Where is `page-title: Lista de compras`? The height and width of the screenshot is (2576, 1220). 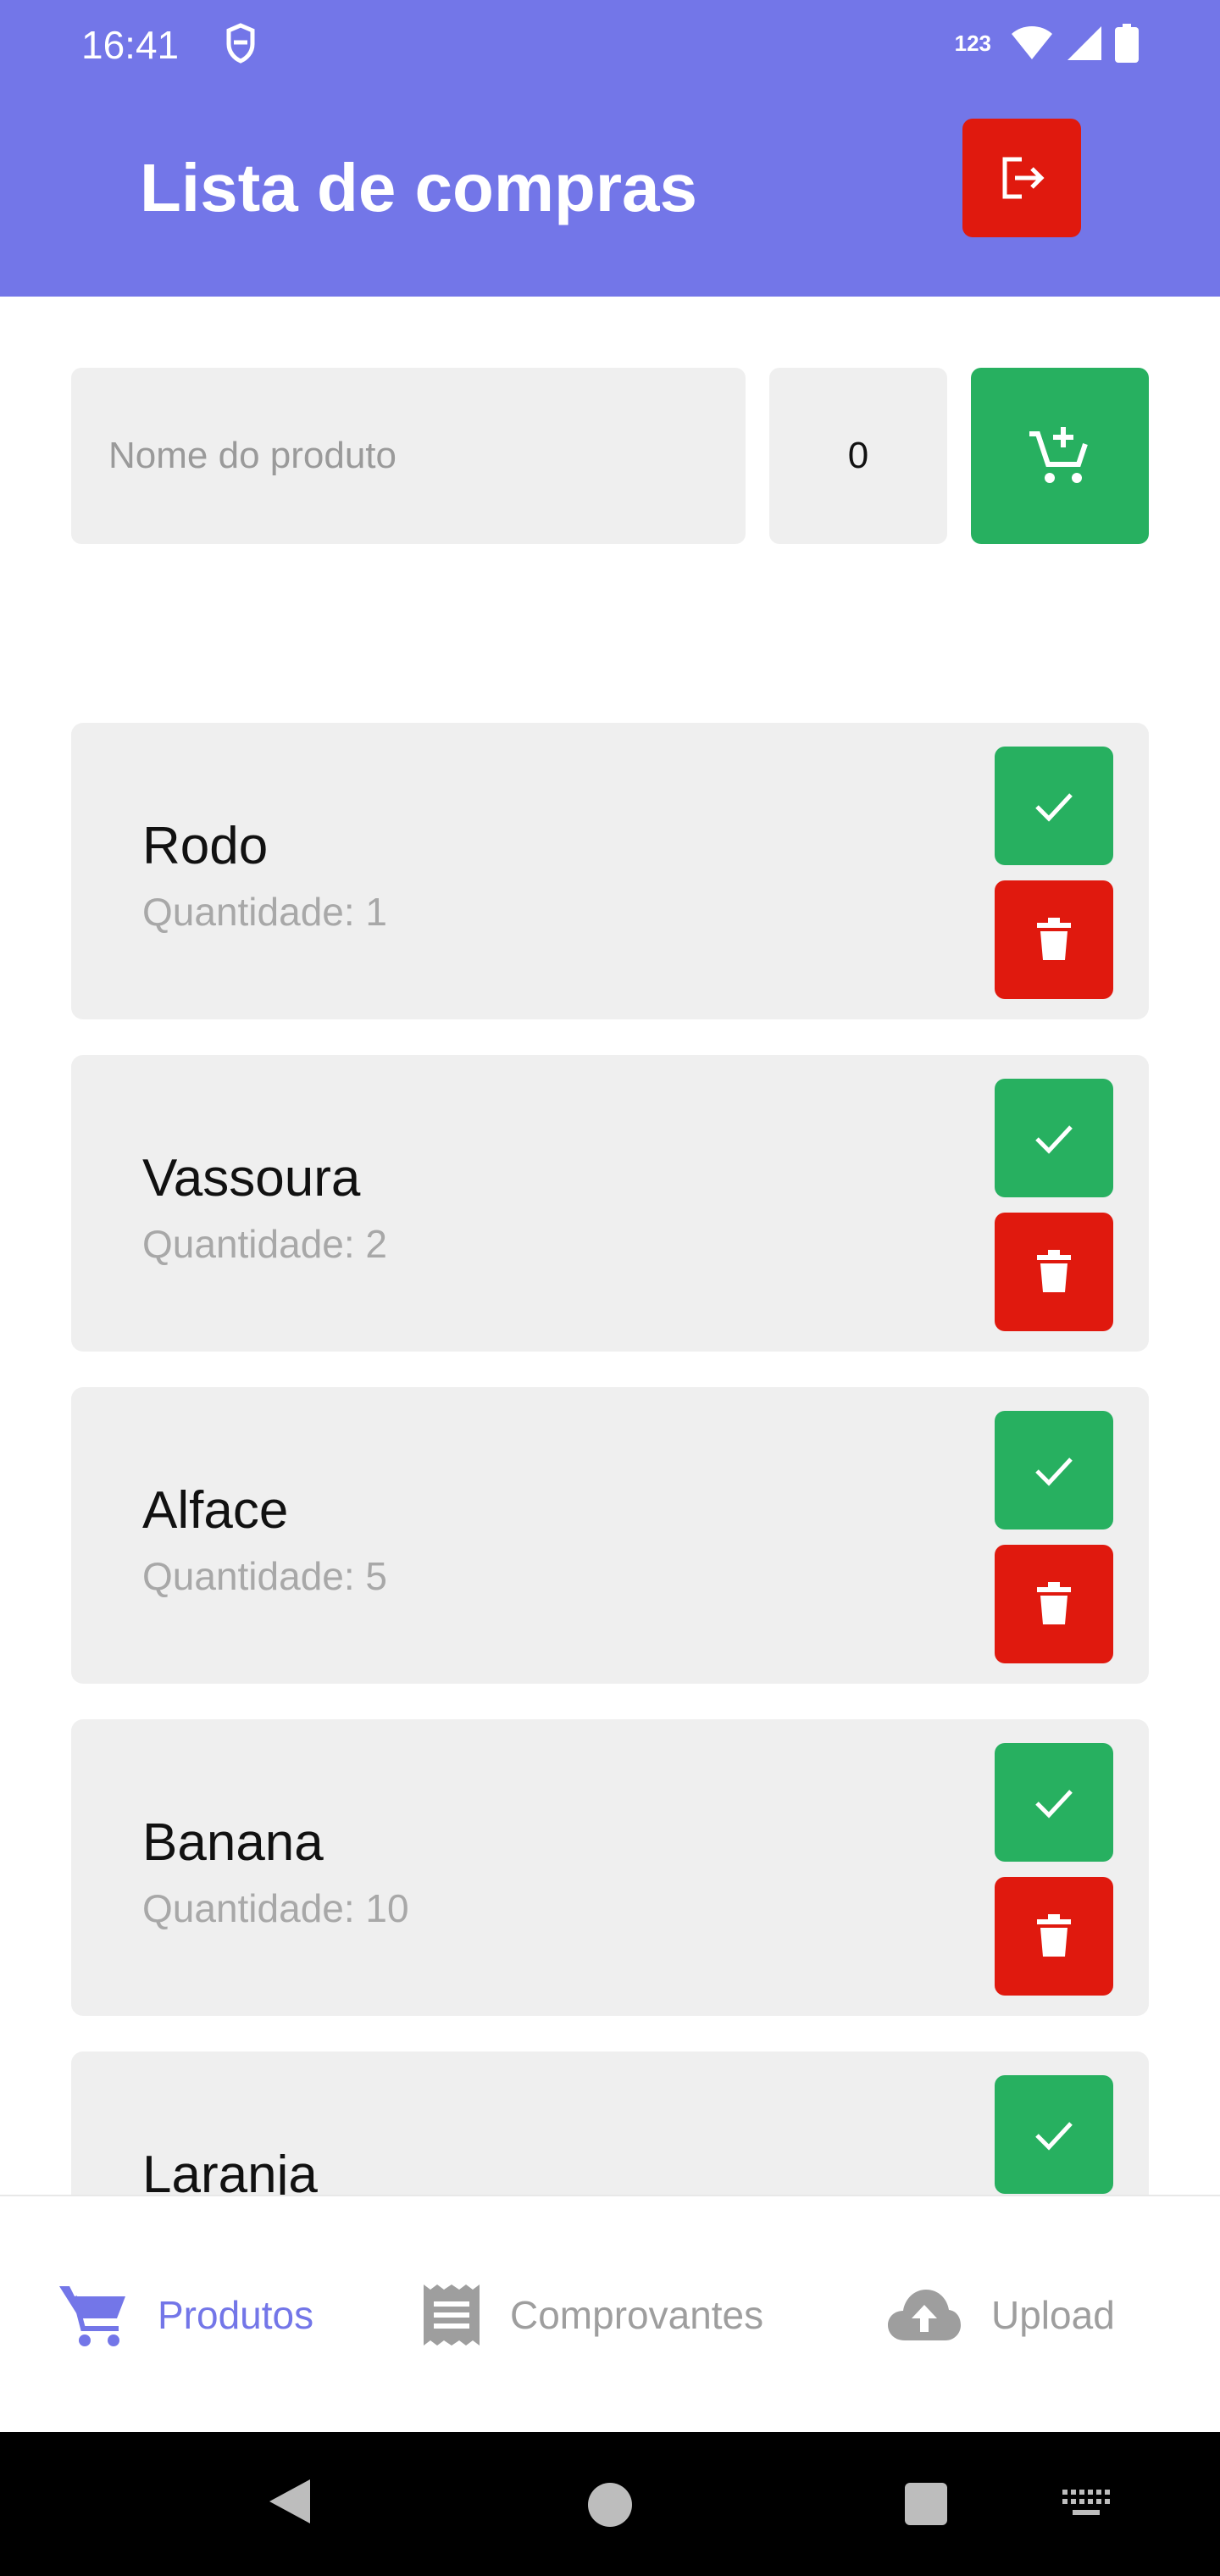 page-title: Lista de compras is located at coordinates (419, 187).